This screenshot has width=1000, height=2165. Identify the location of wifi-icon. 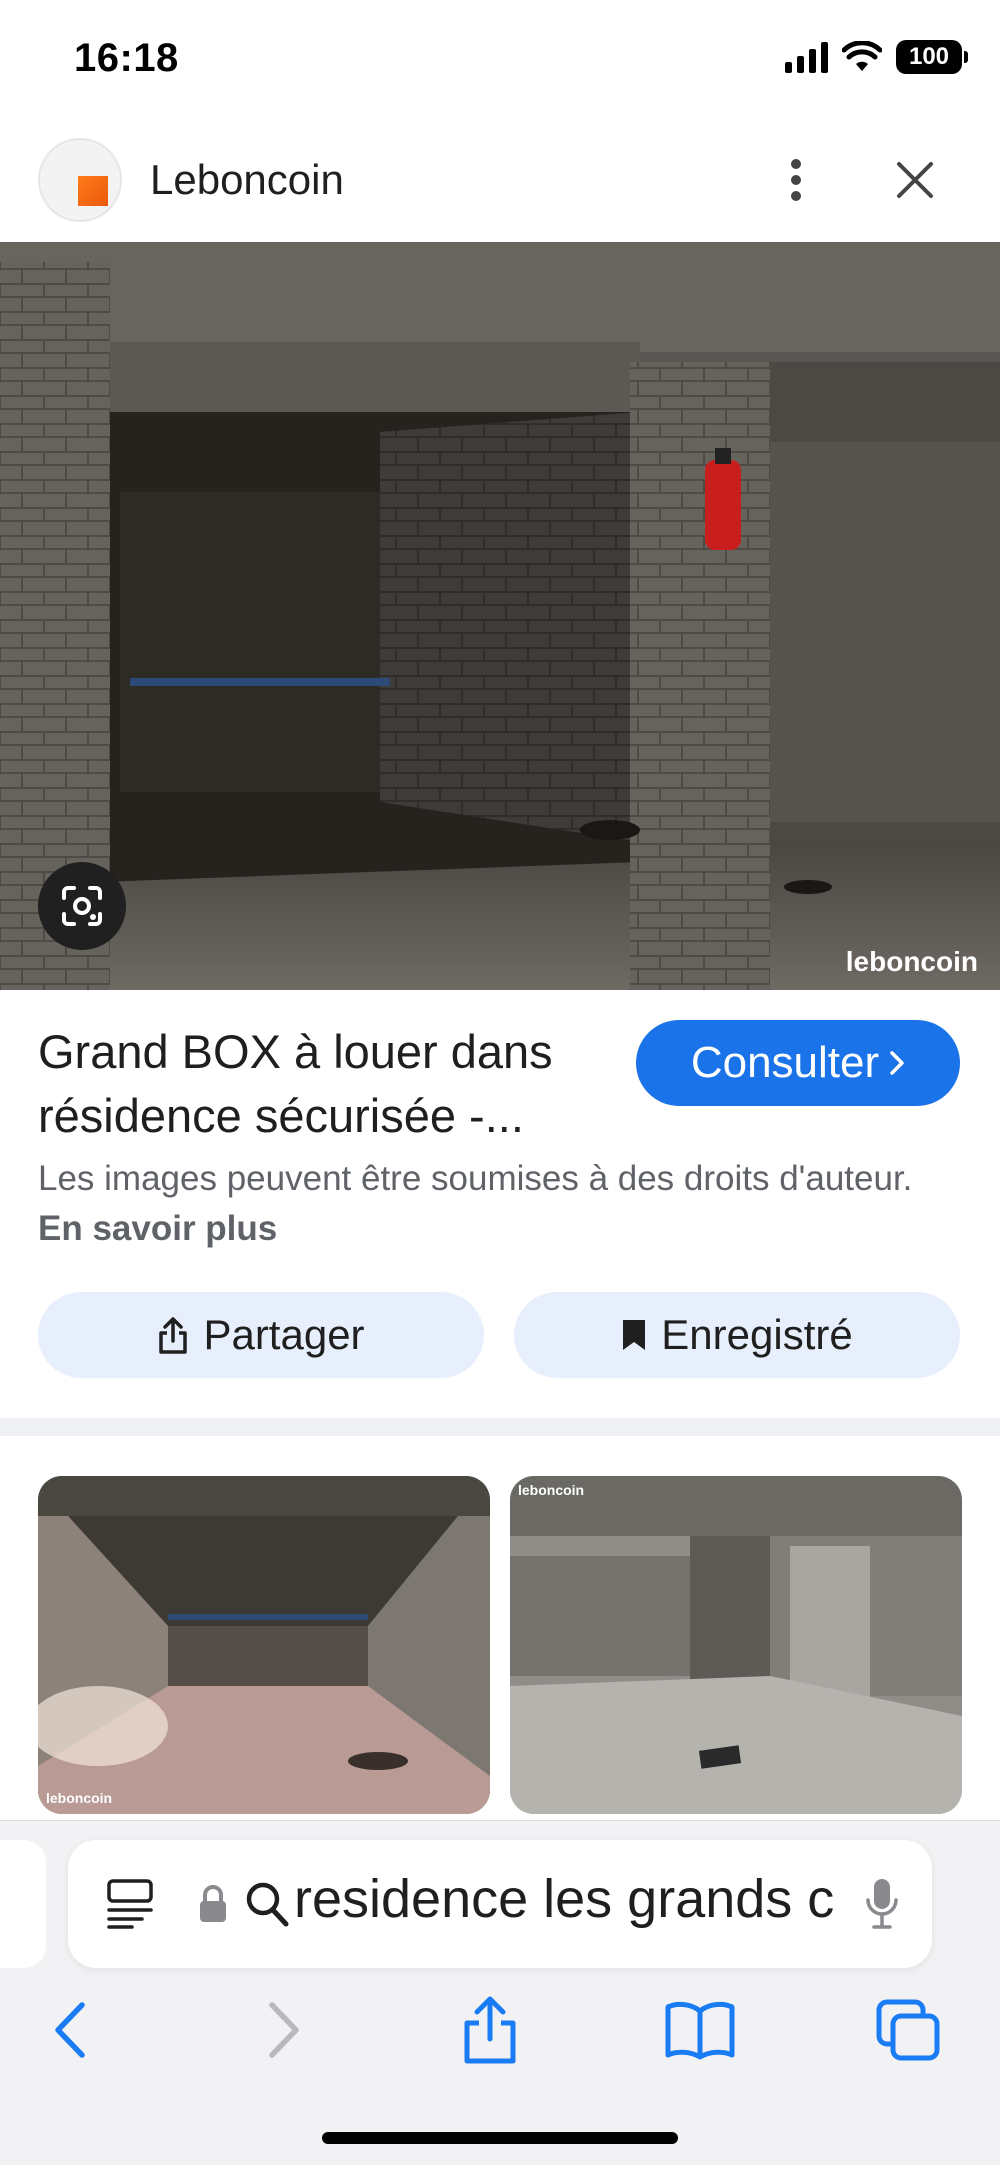
(862, 56).